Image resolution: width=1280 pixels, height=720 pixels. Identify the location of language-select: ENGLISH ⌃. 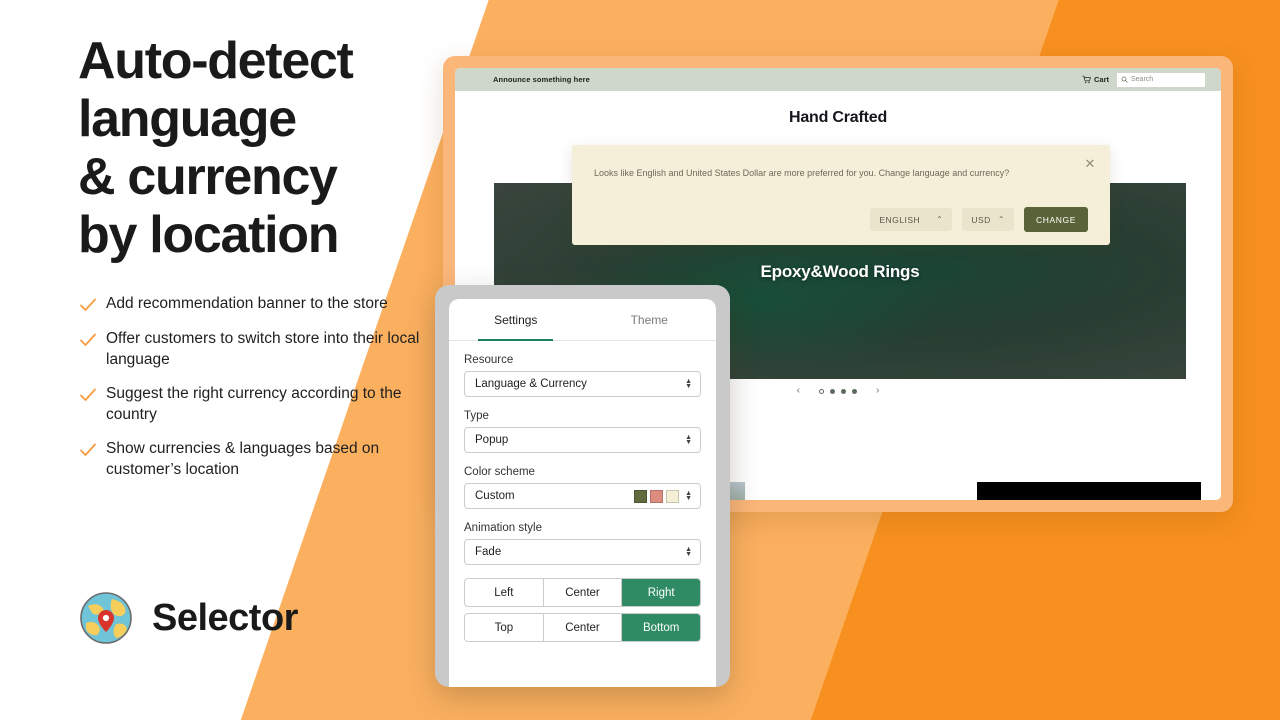
(911, 219).